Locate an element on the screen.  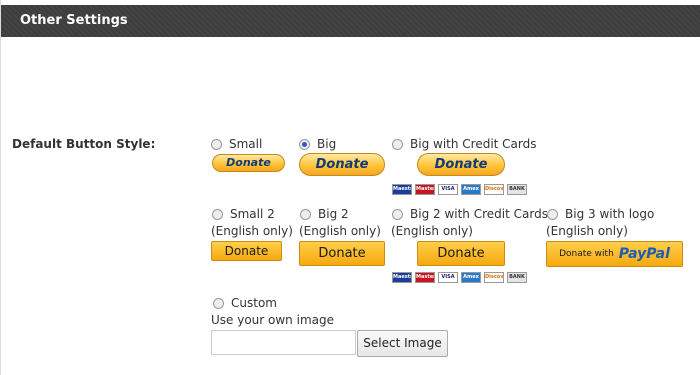
section-title: Other Settings is located at coordinates (74, 20).